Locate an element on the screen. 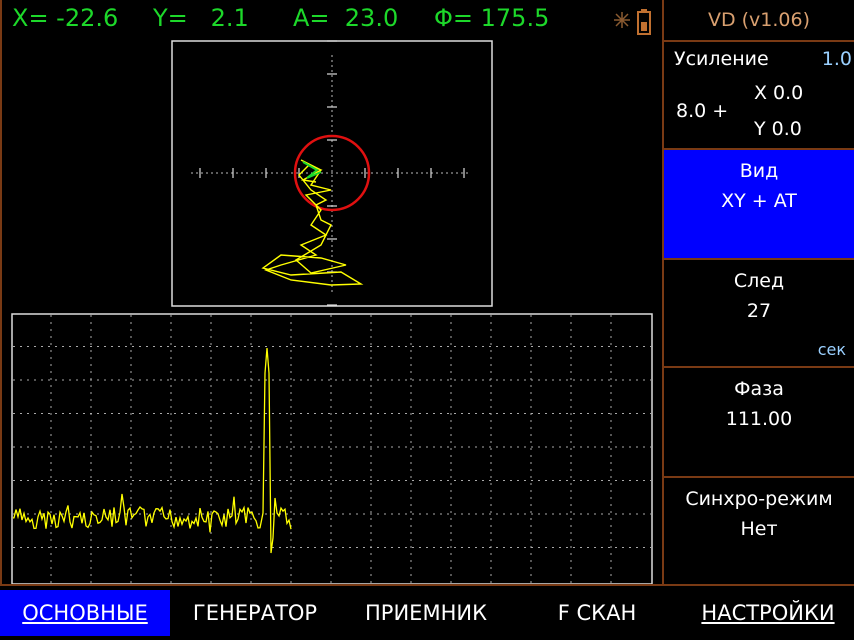  x-value: X= -22.6 is located at coordinates (65, 18).